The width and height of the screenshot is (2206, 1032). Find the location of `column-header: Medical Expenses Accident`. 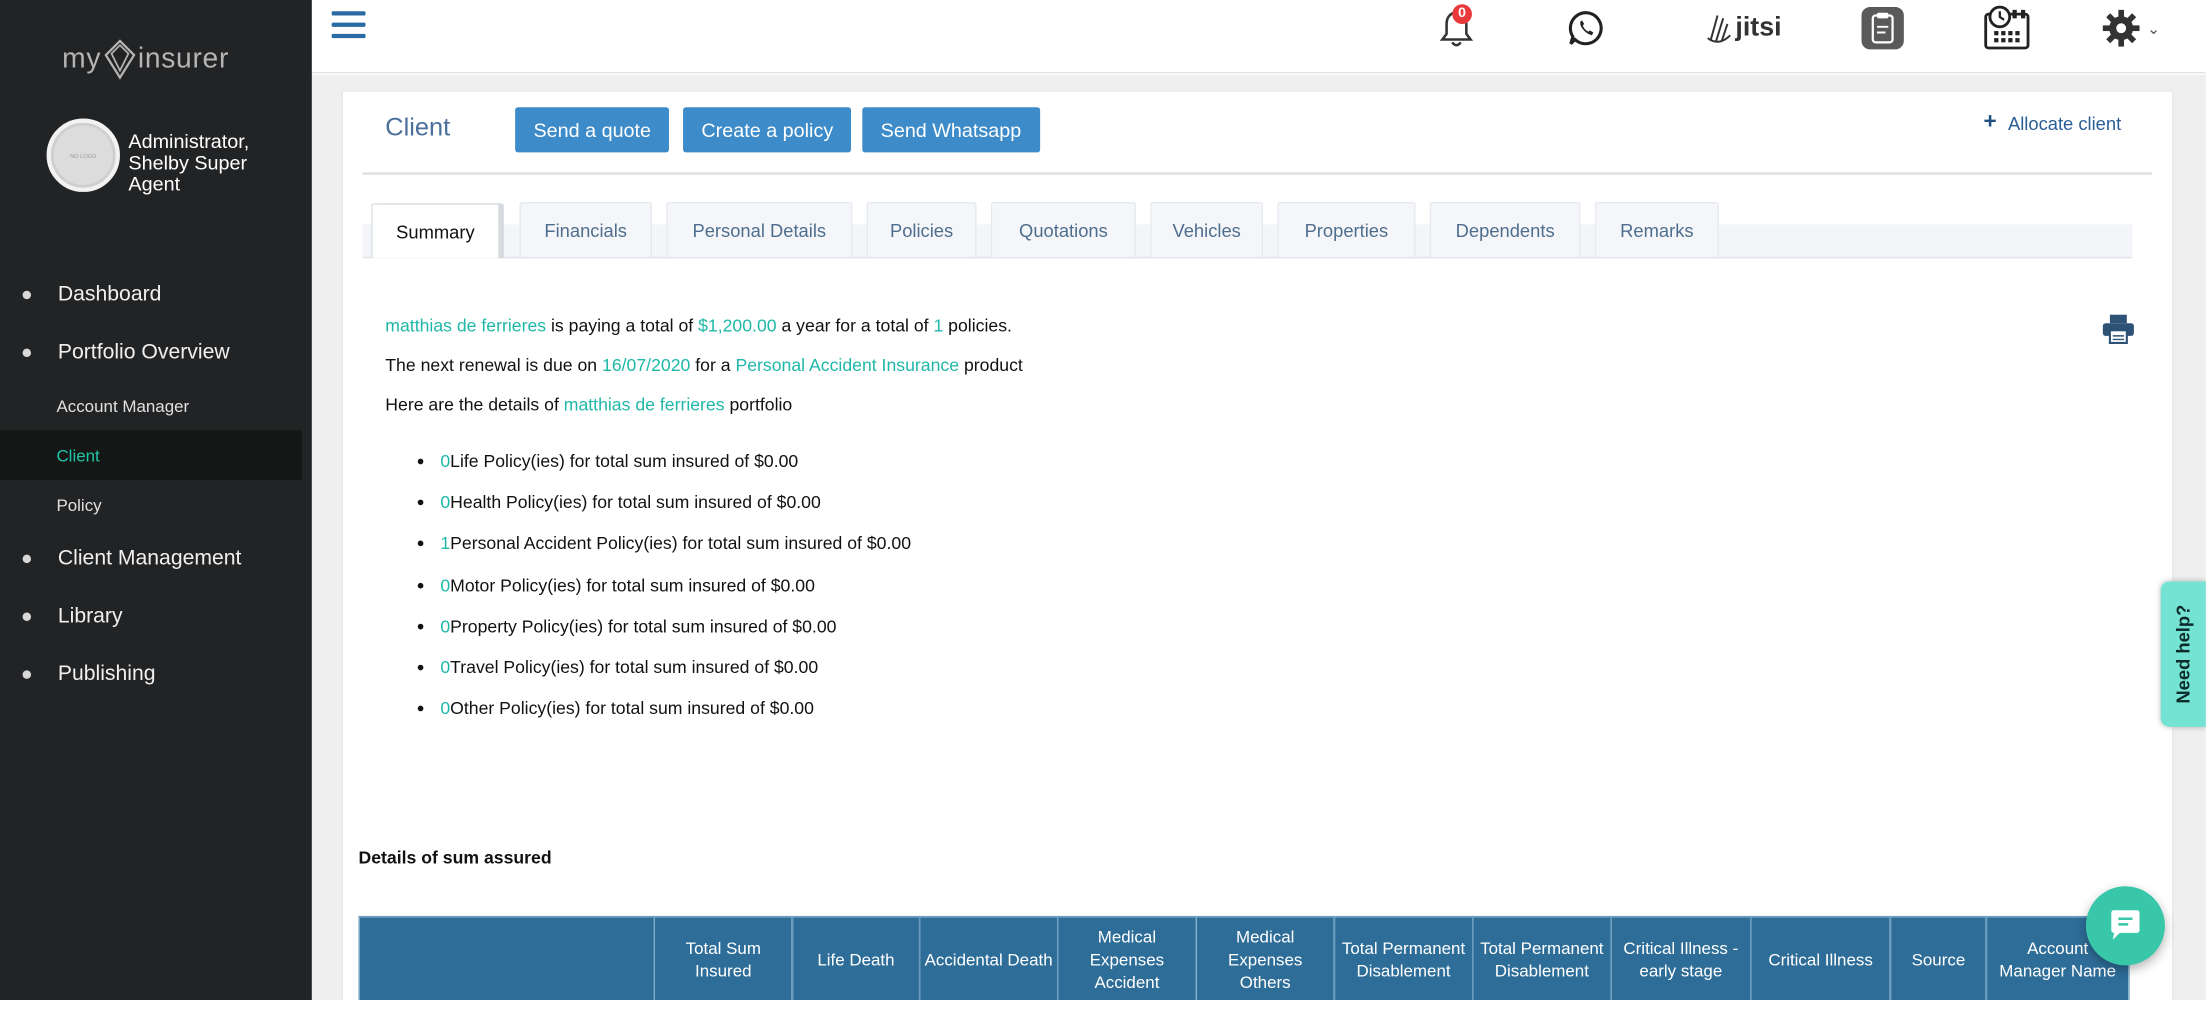

column-header: Medical Expenses Accident is located at coordinates (1127, 959).